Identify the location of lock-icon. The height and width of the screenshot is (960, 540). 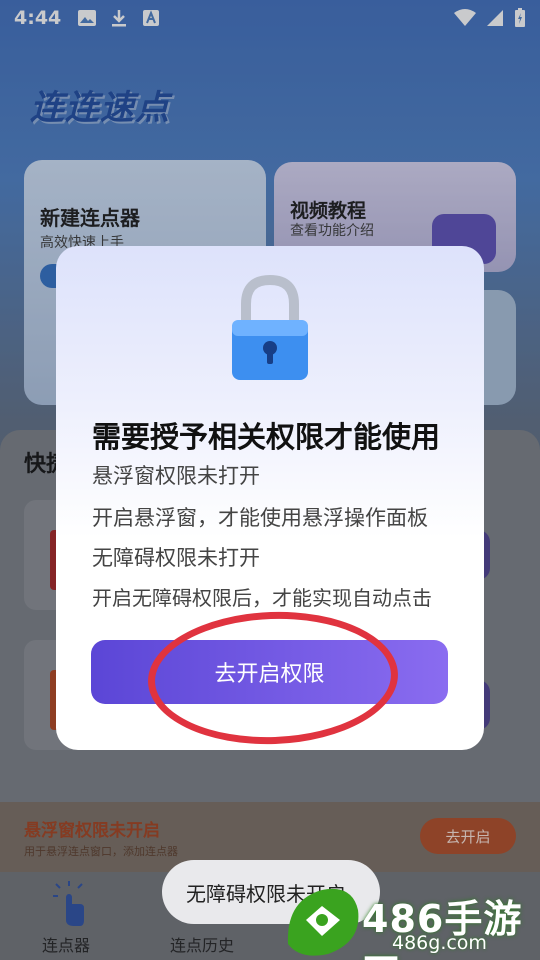
(270, 327).